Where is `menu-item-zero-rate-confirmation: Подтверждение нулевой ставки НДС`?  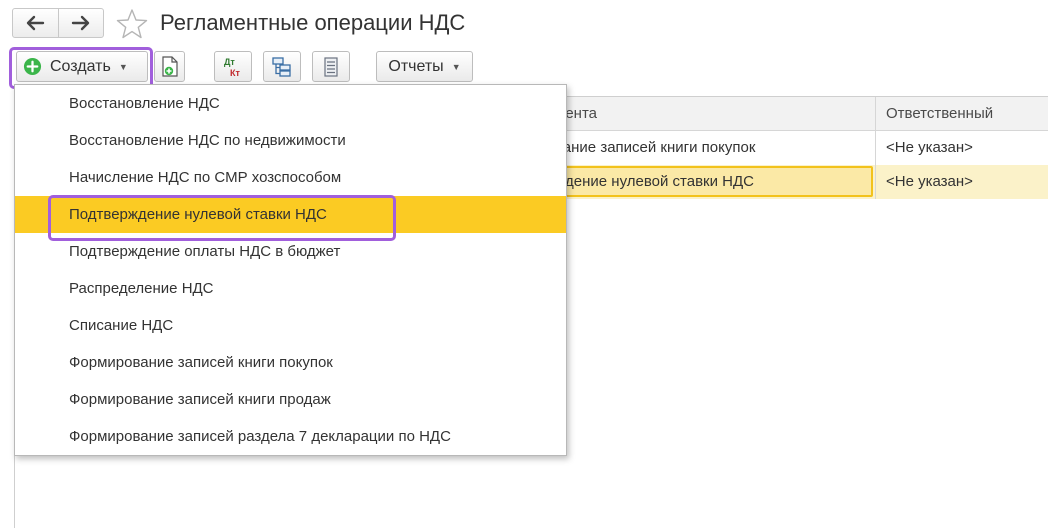 menu-item-zero-rate-confirmation: Подтверждение нулевой ставки НДС is located at coordinates (290, 214).